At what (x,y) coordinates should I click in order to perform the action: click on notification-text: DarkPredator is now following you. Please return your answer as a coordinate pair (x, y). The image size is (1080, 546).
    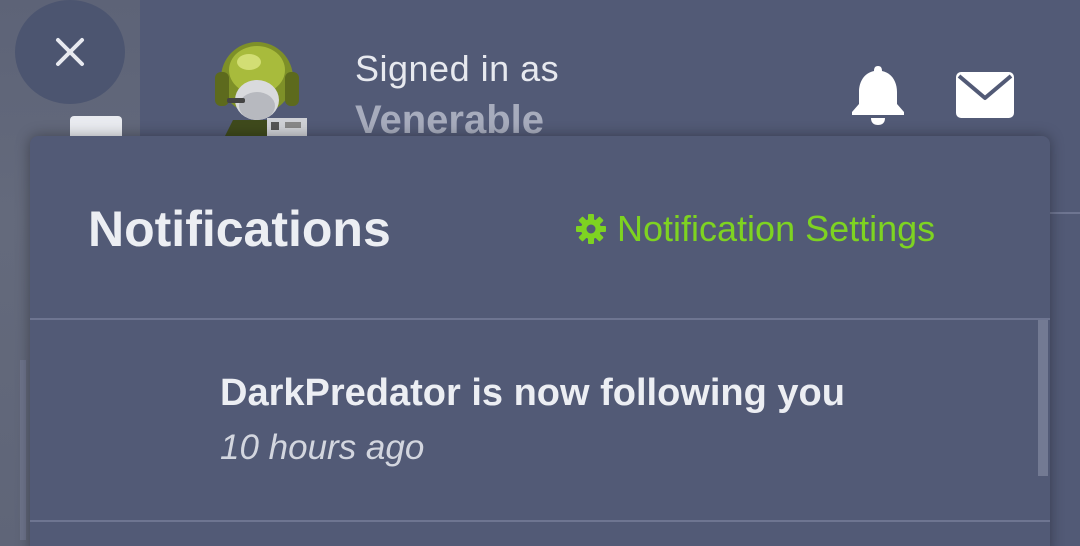
    Looking at the image, I should click on (532, 393).